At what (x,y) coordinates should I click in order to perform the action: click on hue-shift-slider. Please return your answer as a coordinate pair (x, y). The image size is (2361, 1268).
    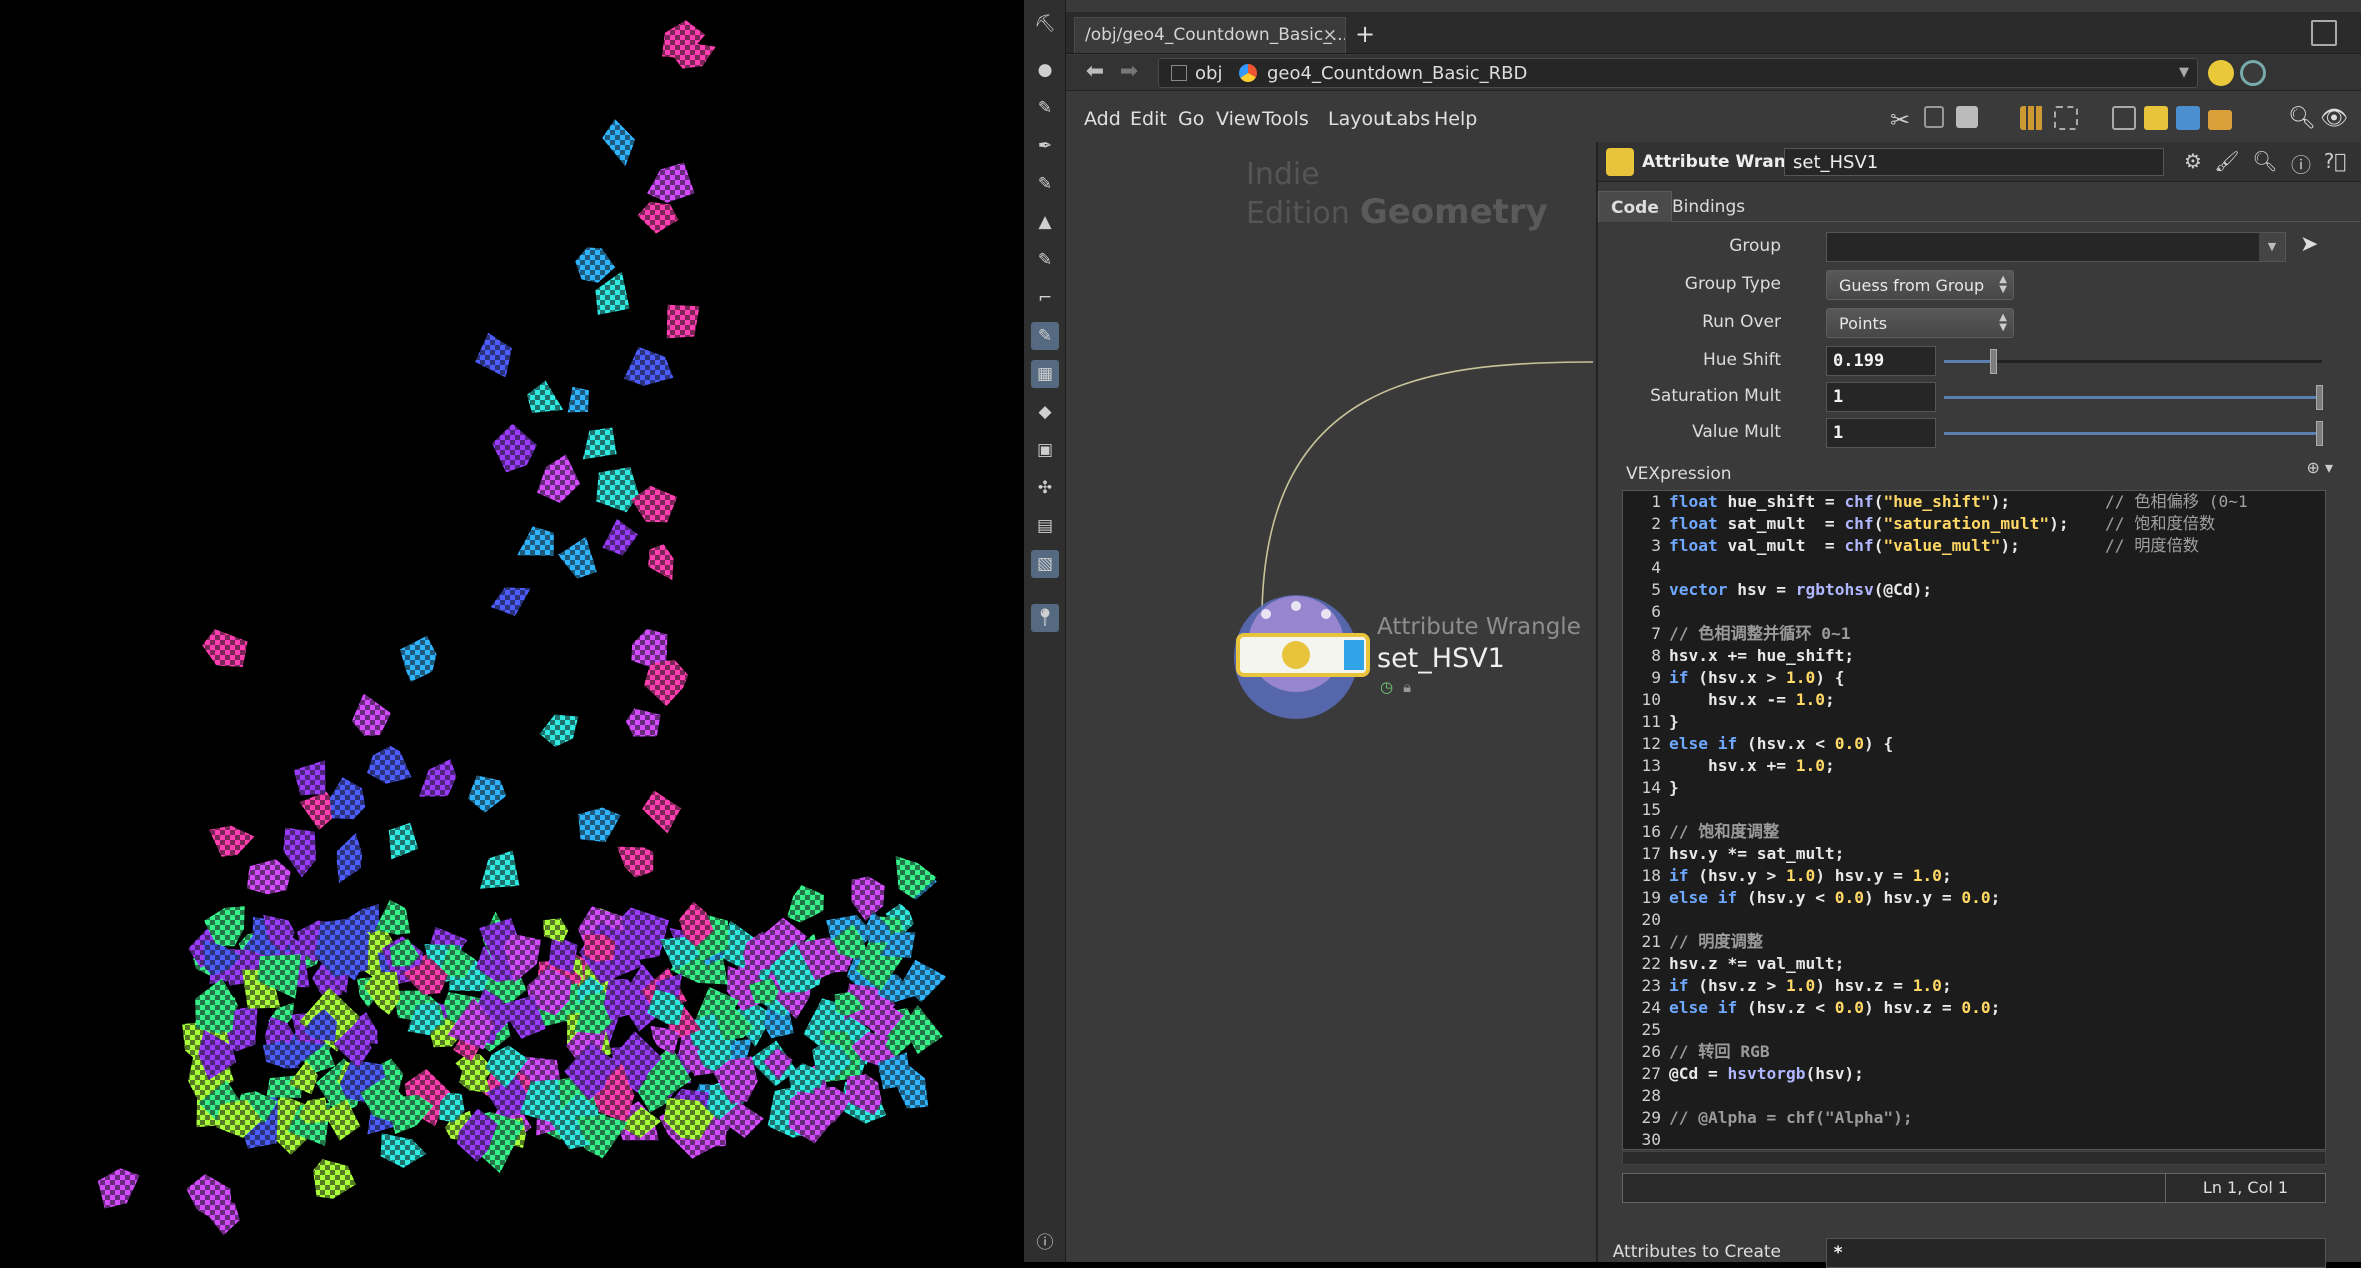
    Looking at the image, I should click on (2133, 361).